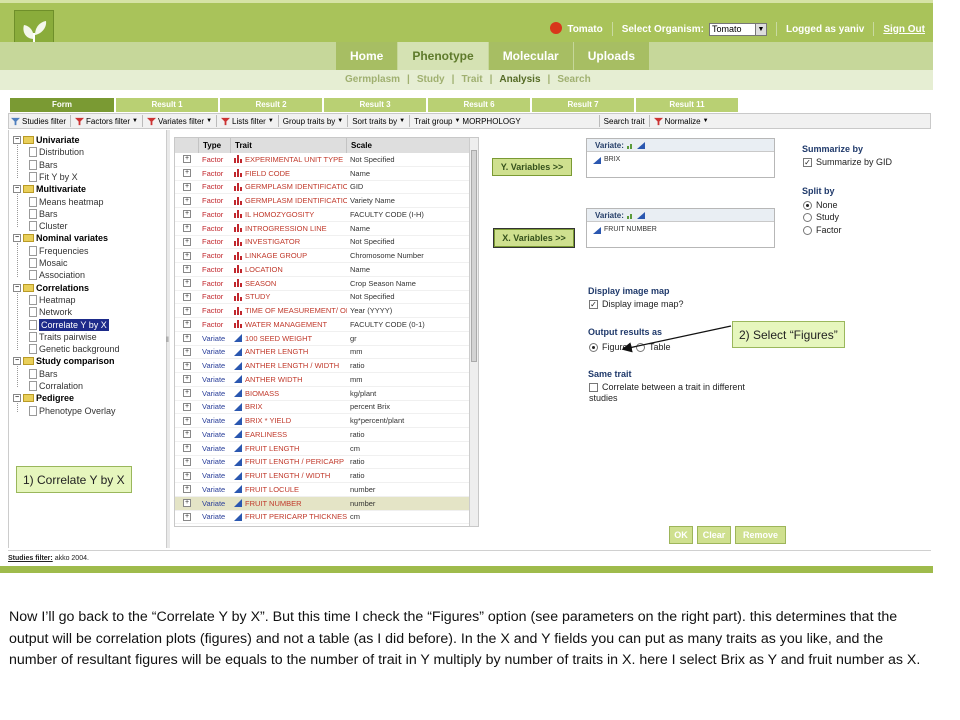 This screenshot has width=960, height=720. Describe the element at coordinates (64, 361) in the screenshot. I see `tree-group: − Study comparison` at that location.